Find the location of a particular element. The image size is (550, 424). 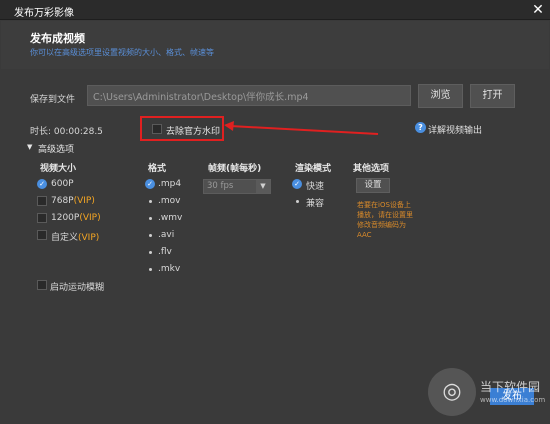

close-icon: ✕ is located at coordinates (538, 10).